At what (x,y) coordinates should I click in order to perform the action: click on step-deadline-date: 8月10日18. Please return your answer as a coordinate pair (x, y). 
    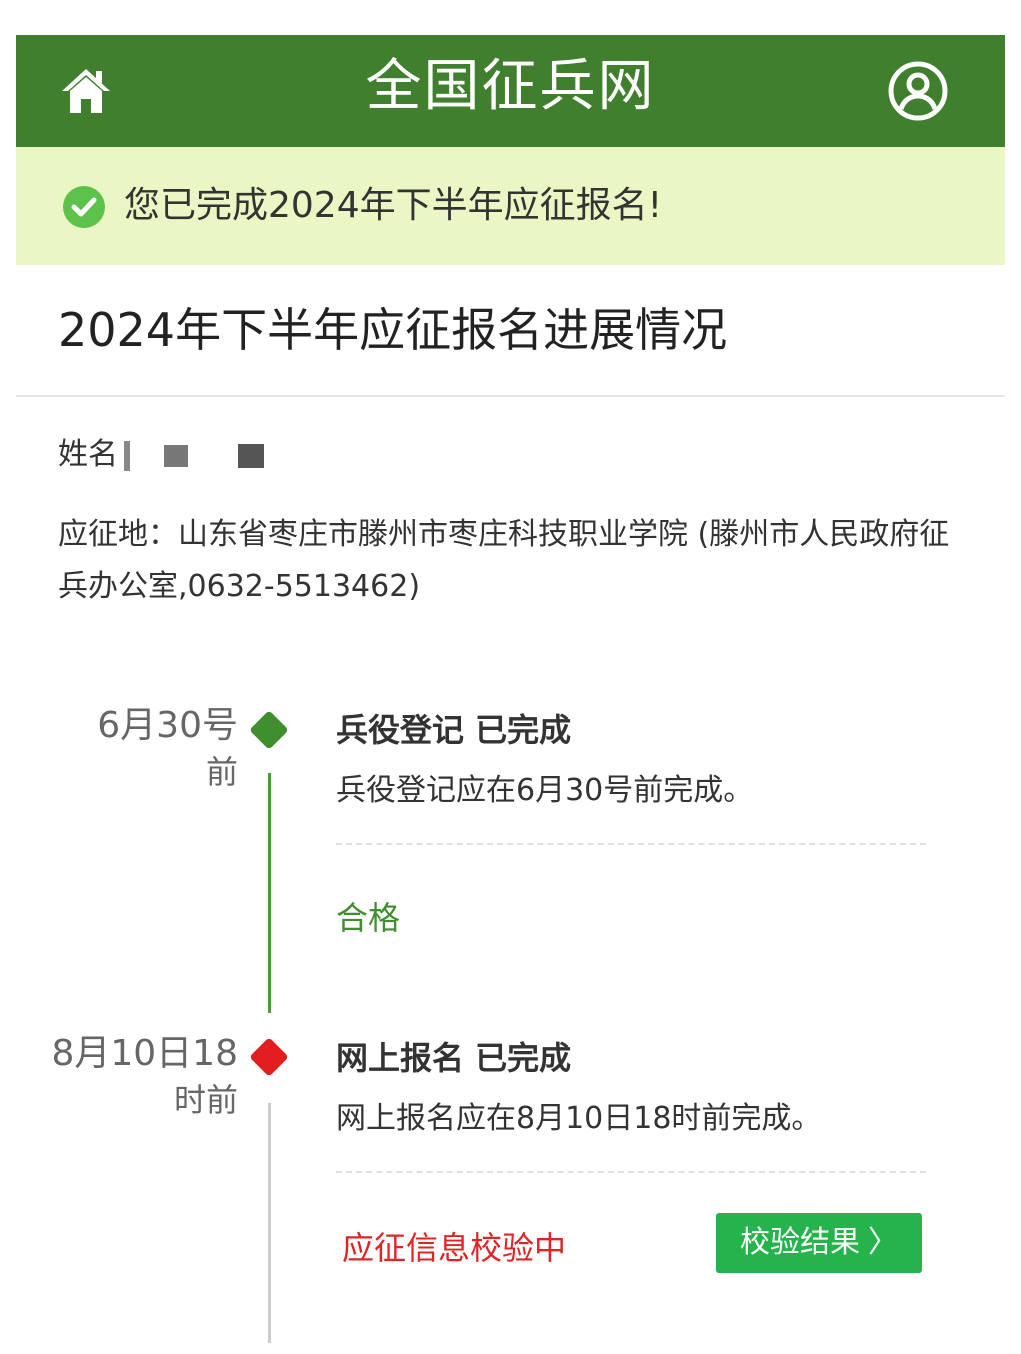
    Looking at the image, I should click on (144, 1053).